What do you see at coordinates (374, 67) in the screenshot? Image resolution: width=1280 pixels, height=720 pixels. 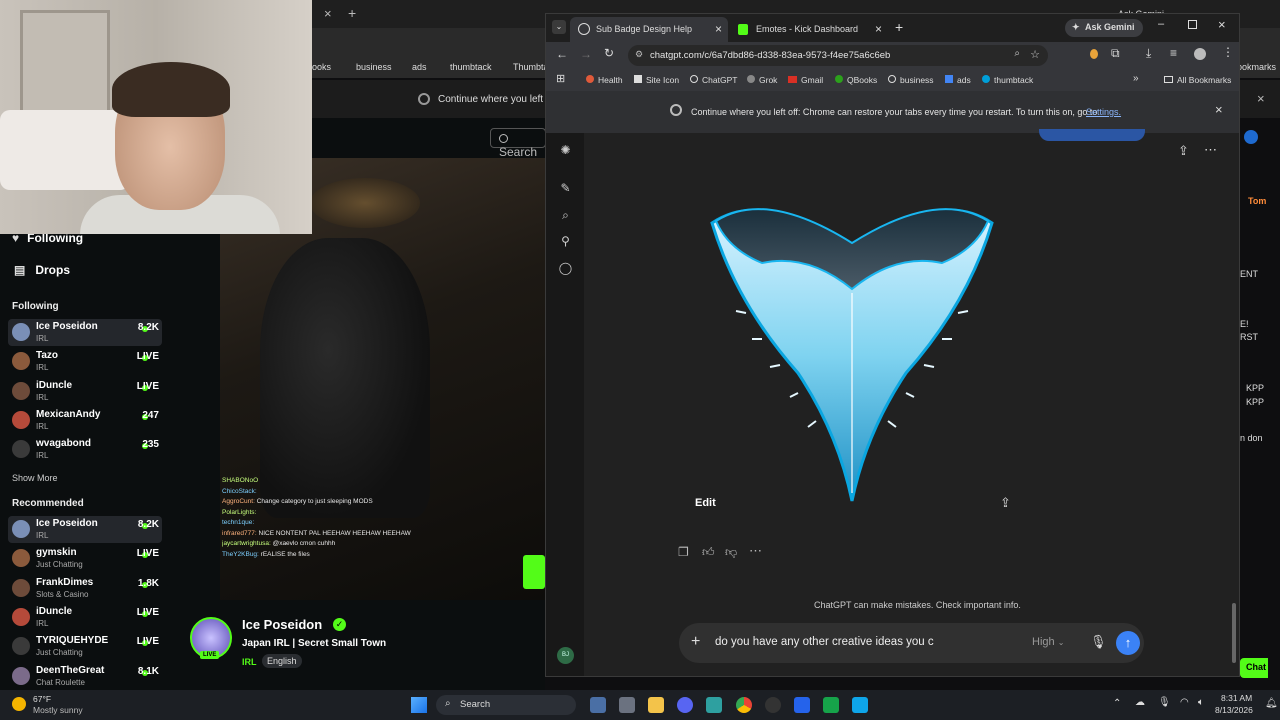 I see `background-bookmark: business` at bounding box center [374, 67].